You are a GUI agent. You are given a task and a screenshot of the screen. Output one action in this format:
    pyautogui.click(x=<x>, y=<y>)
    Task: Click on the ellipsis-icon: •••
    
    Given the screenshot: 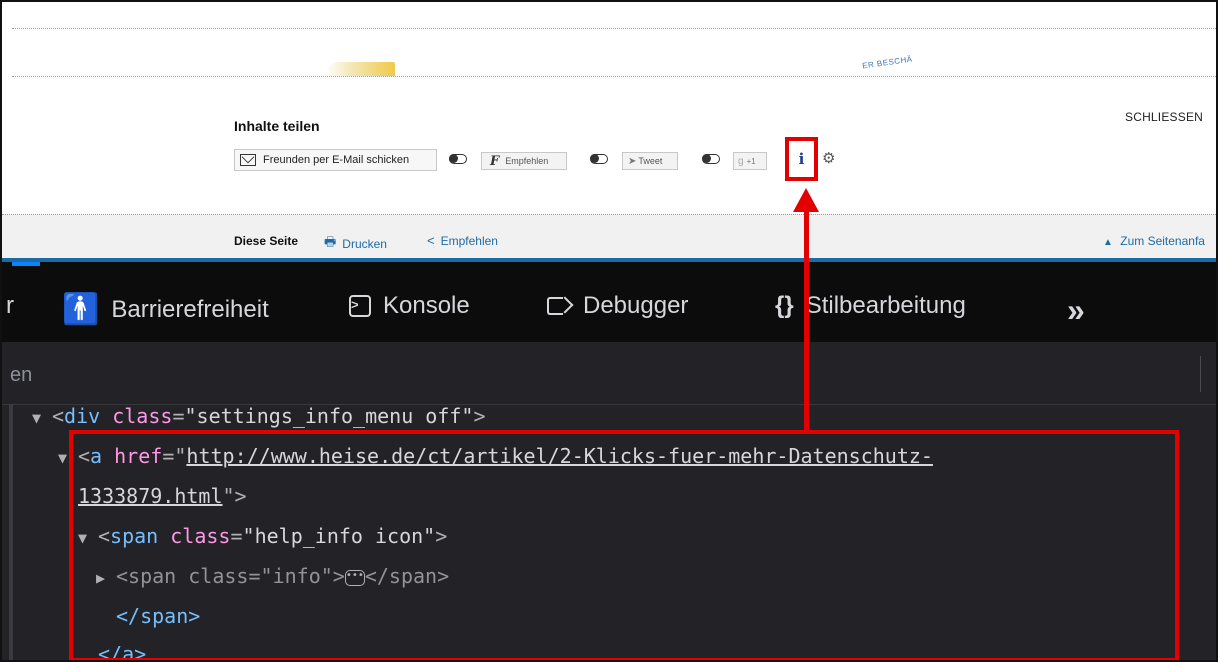 What is the action you would take?
    pyautogui.click(x=354, y=577)
    